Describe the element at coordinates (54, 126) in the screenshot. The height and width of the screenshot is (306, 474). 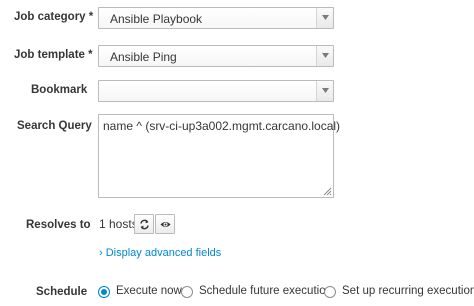
I see `search-query-label: Search Query` at that location.